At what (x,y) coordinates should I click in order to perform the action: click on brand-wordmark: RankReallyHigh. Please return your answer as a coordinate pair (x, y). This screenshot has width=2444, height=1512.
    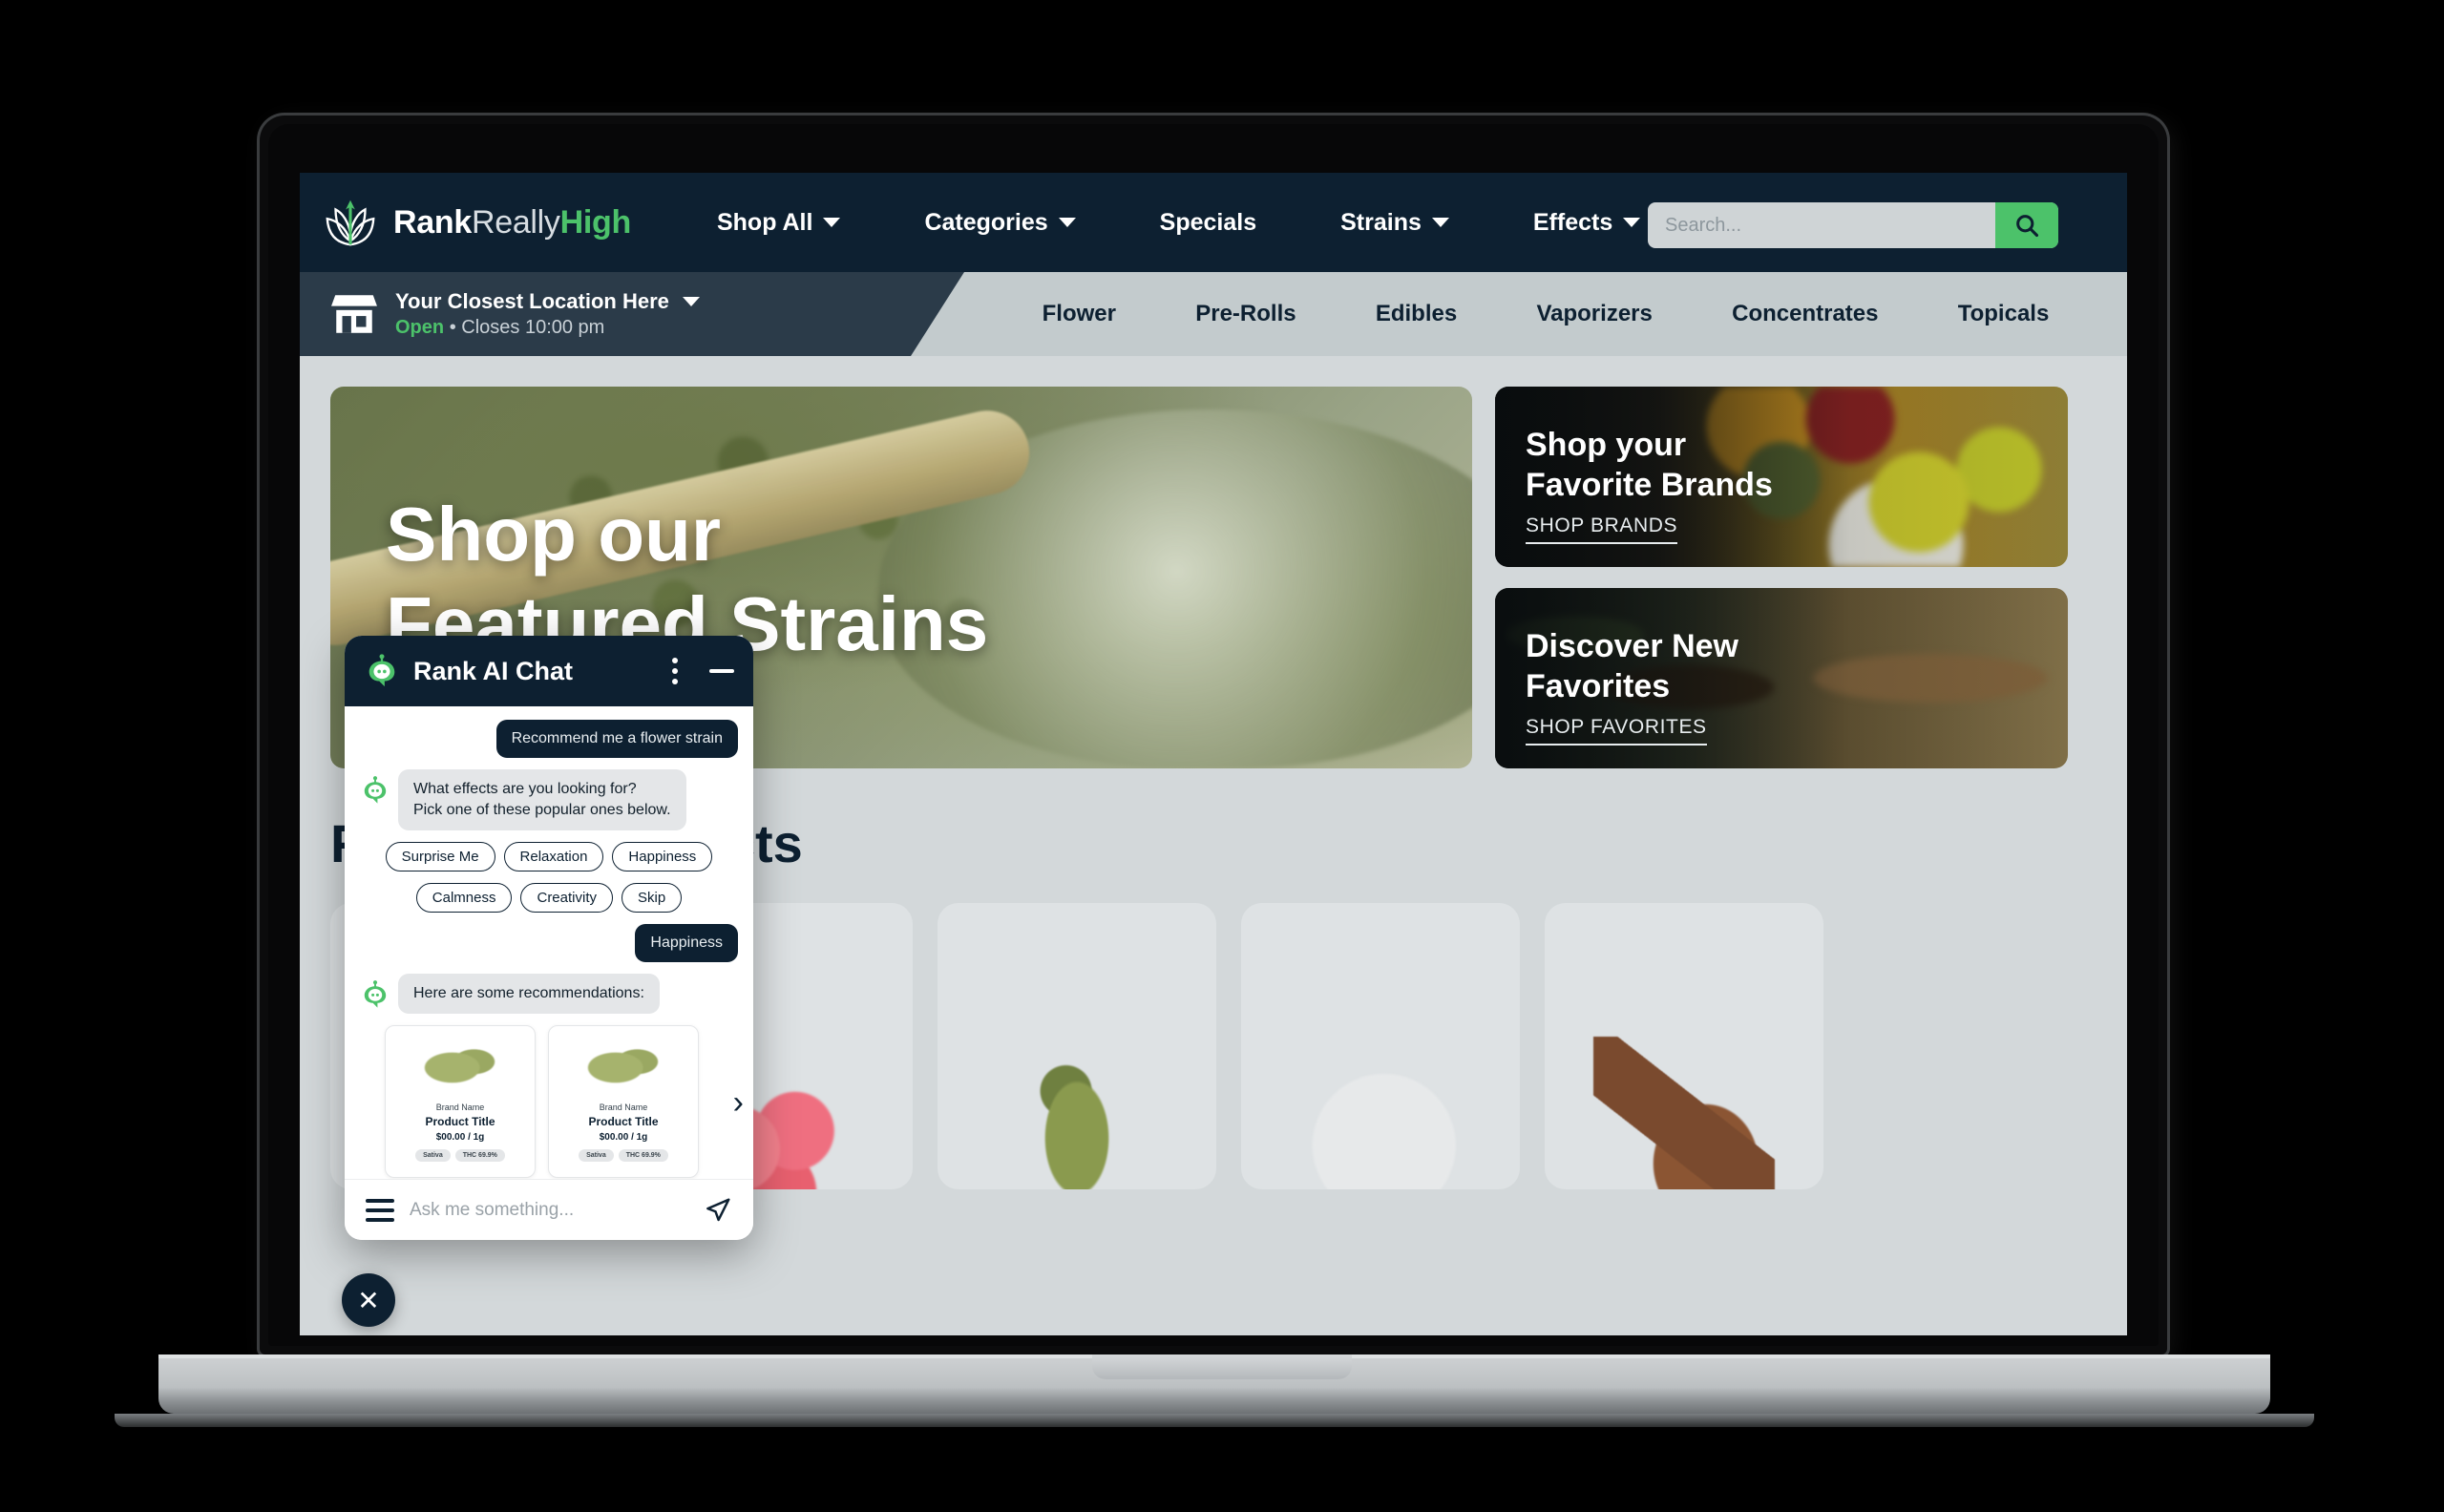
    Looking at the image, I should click on (512, 223).